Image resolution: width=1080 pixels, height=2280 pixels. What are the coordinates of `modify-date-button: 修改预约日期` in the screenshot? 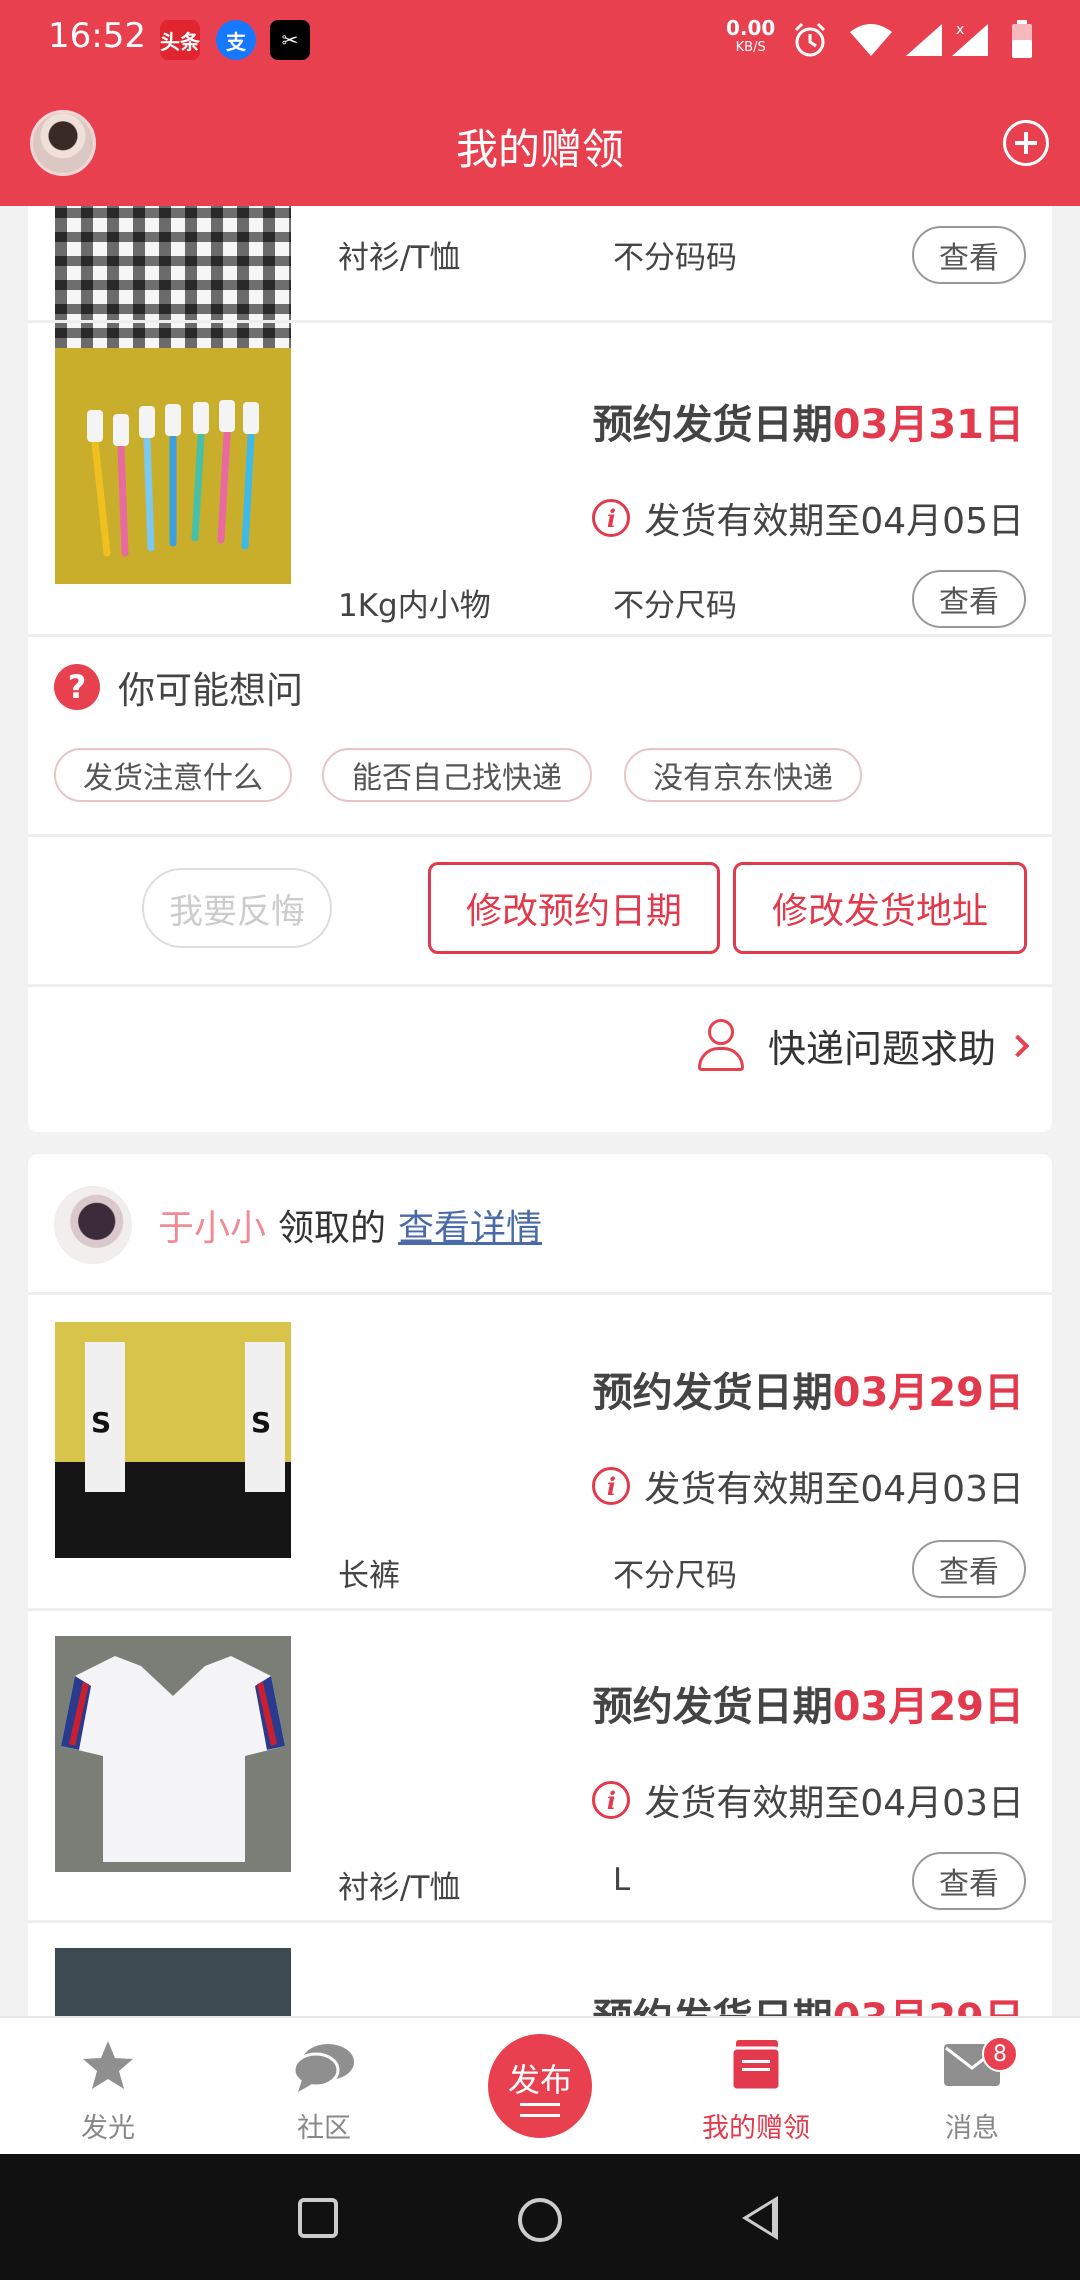 It's located at (574, 908).